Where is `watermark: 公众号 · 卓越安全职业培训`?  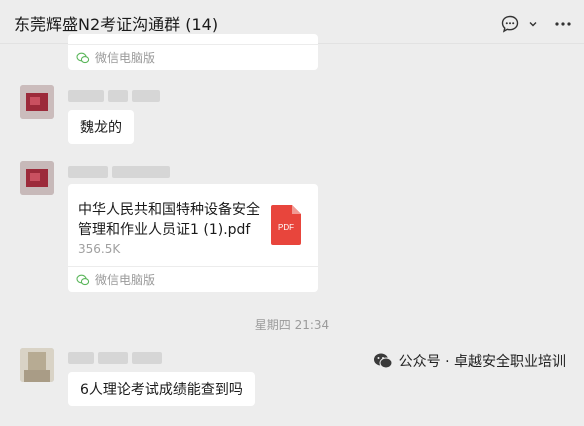
watermark: 公众号 · 卓越安全职业培训 is located at coordinates (469, 361).